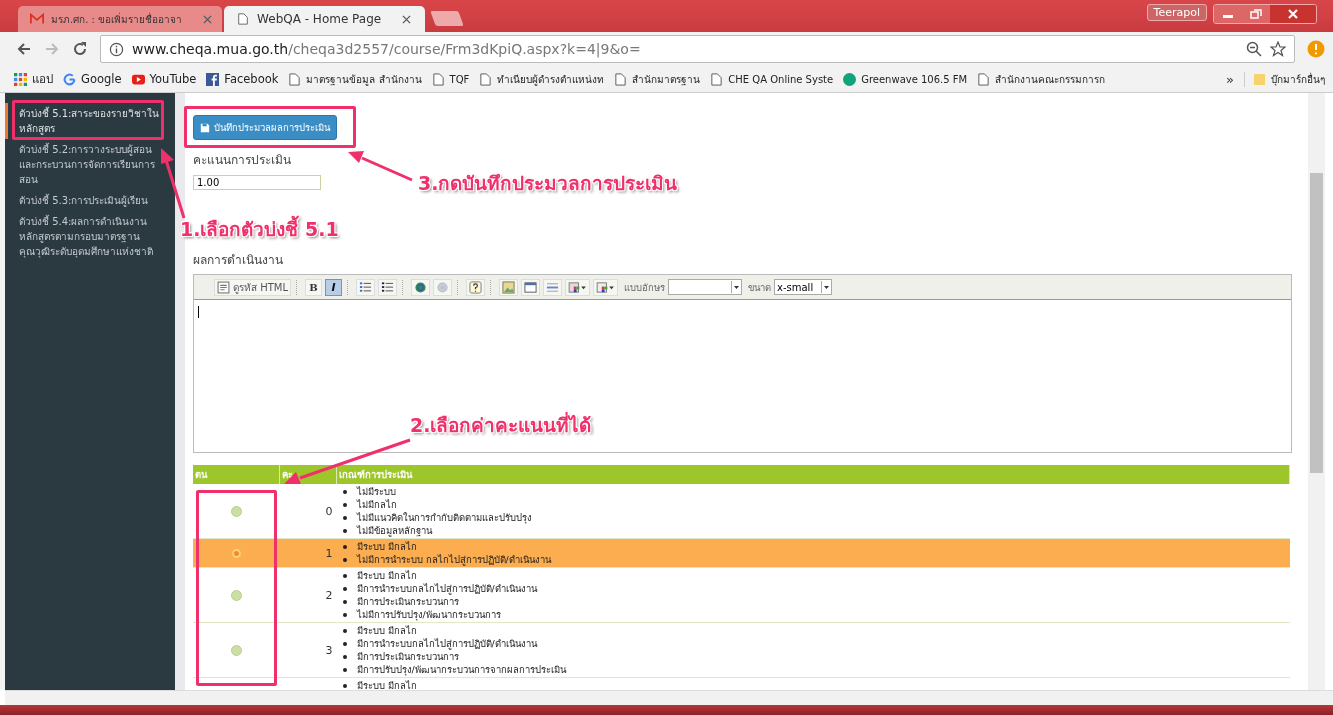 The height and width of the screenshot is (715, 1333). Describe the element at coordinates (387, 287) in the screenshot. I see `ulist-tool-button` at that location.